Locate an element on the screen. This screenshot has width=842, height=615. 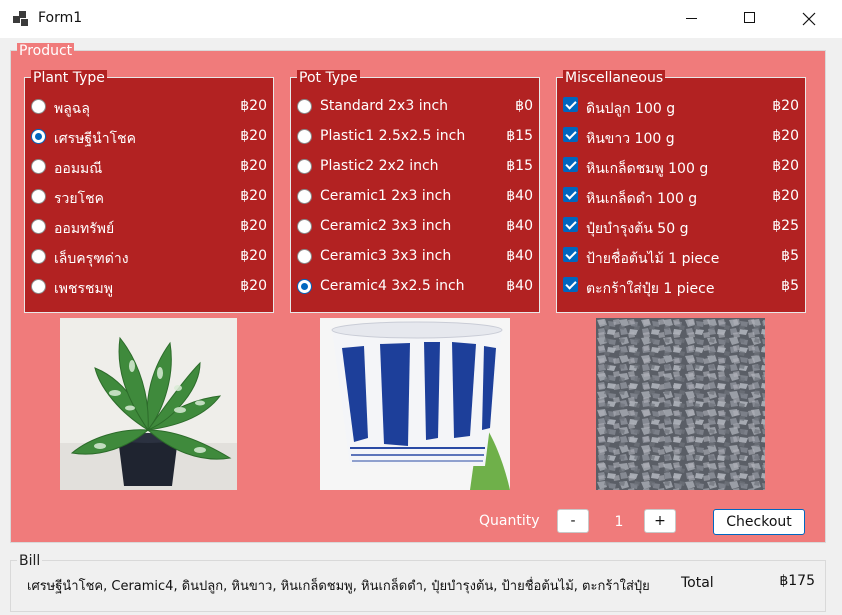
pot-type-option: Ceramic4 3x2.5 inch ฿40 is located at coordinates (415, 287).